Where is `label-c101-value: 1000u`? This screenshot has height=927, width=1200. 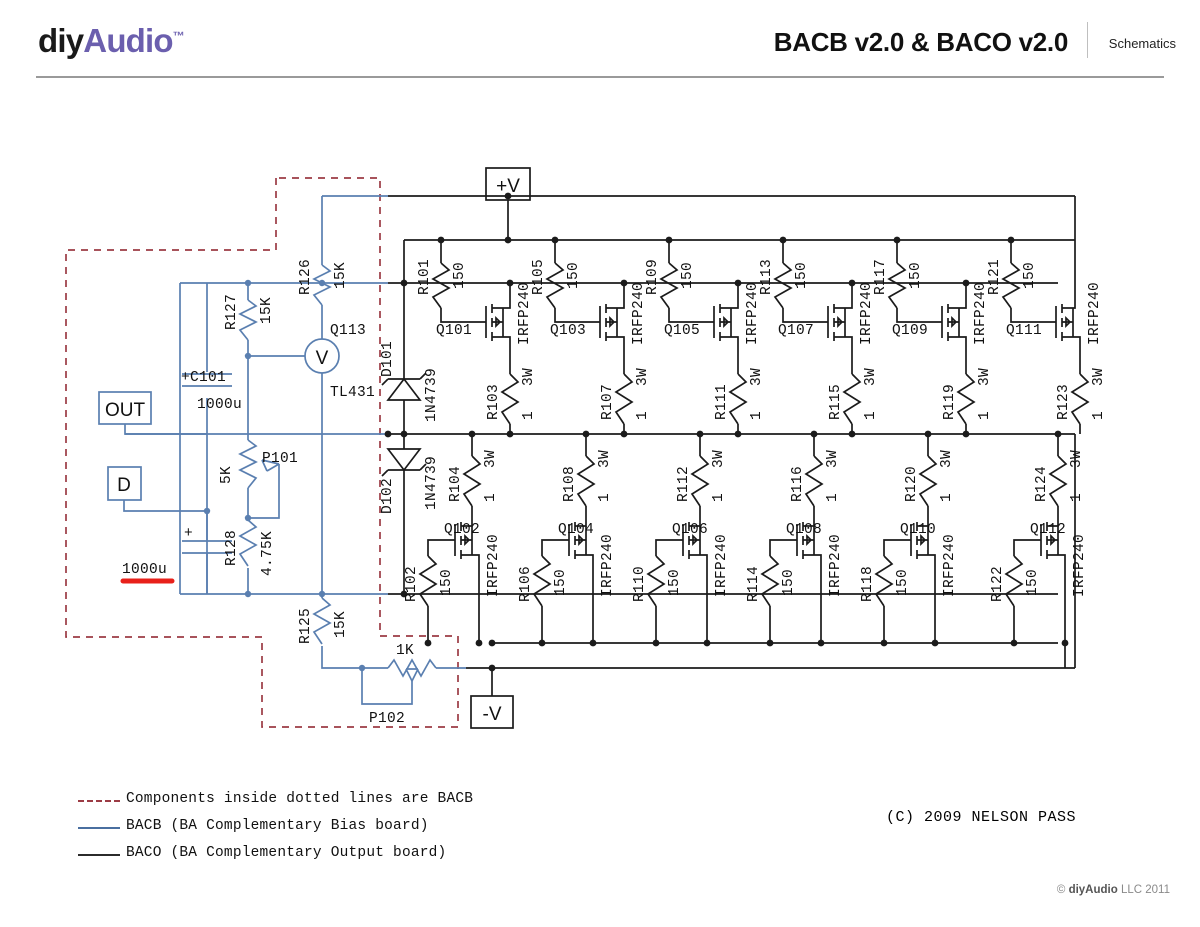 label-c101-value: 1000u is located at coordinates (219, 405).